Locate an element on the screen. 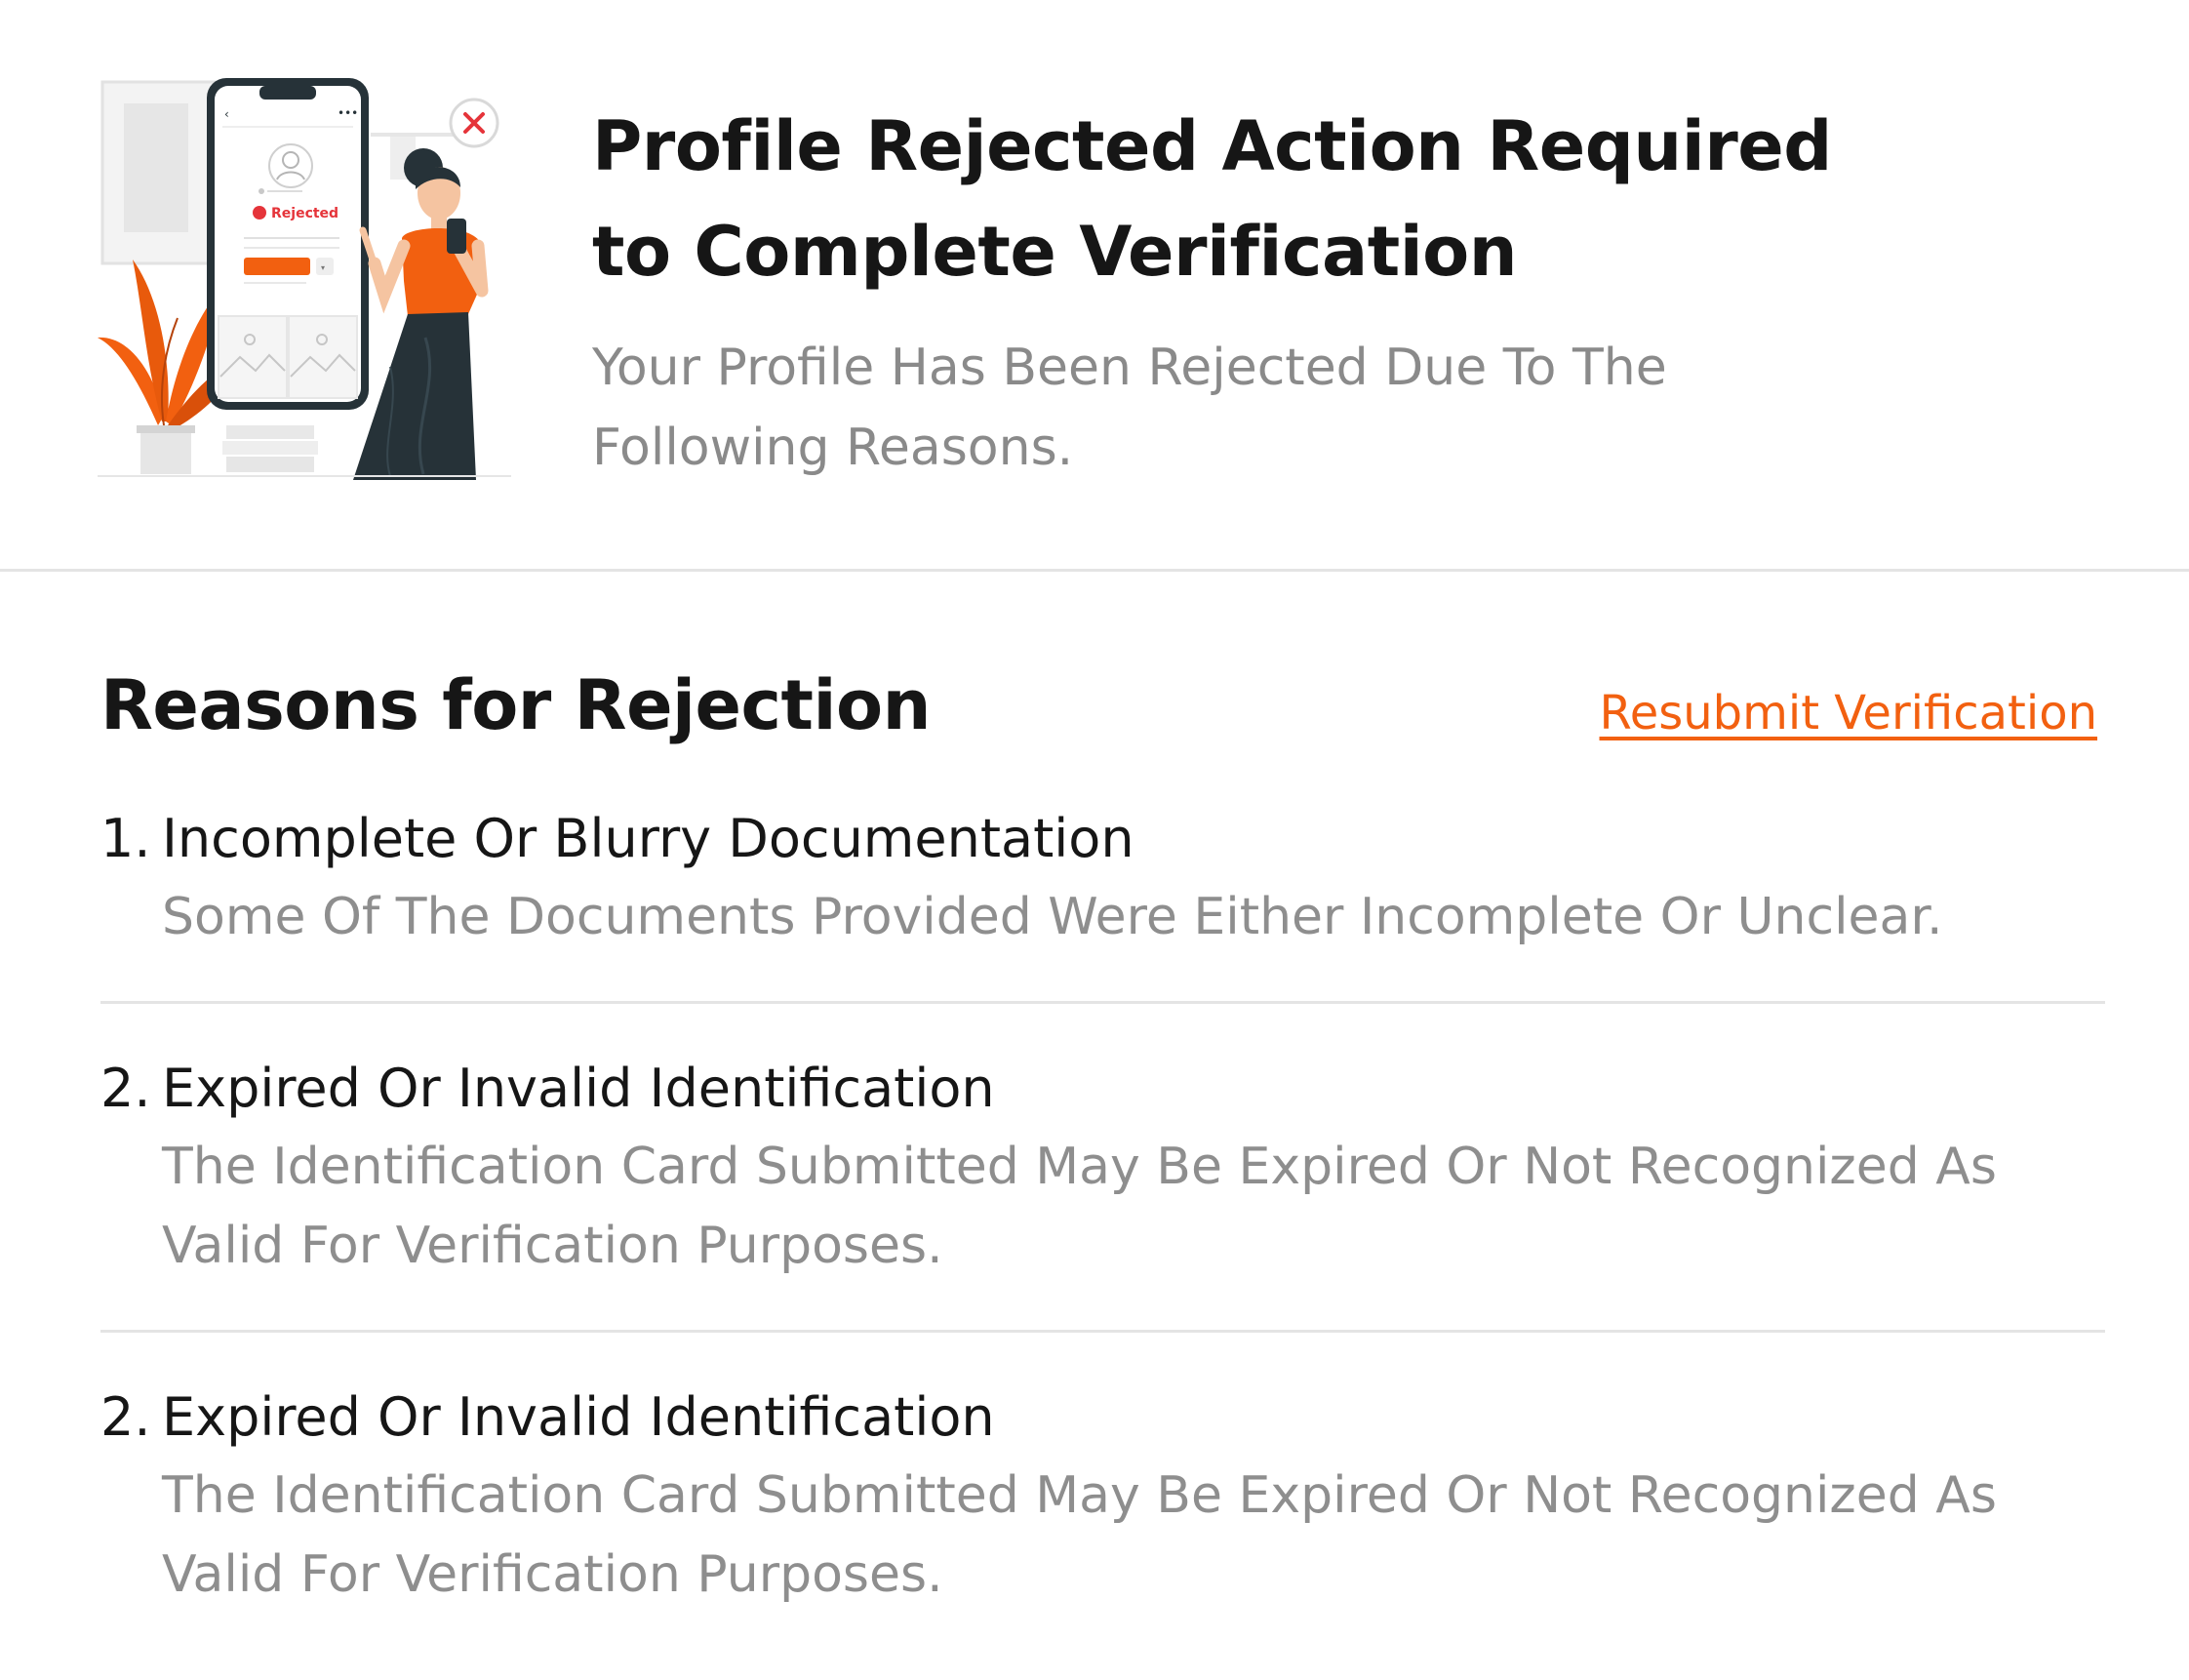 This screenshot has width=2189, height=1680. page-title-line-2: to Complete Verification is located at coordinates (1055, 252).